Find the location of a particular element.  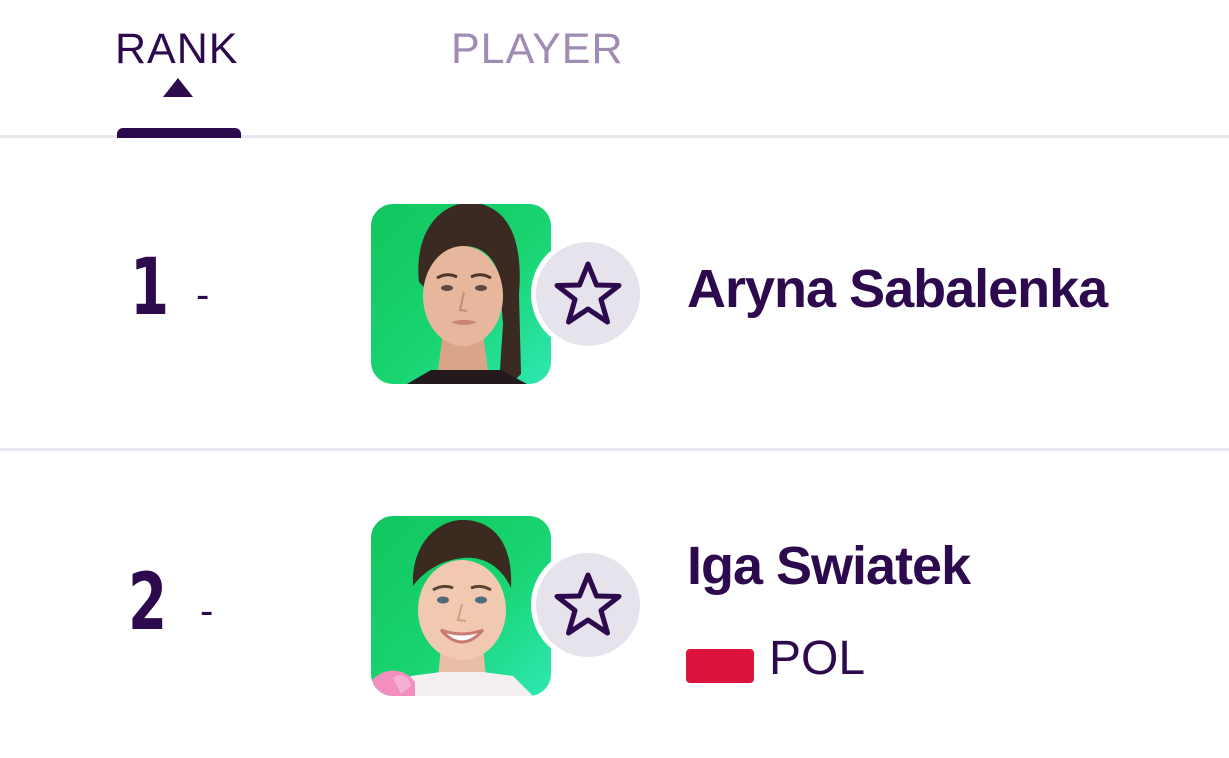

player-name: Aryna Sabalenka is located at coordinates (897, 289).